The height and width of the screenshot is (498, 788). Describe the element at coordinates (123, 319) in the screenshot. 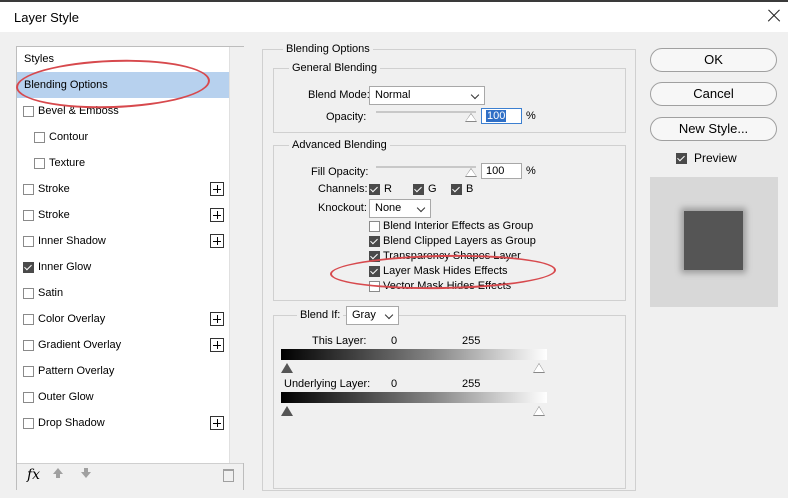

I see `style-item-color-overlay: Color Overlay` at that location.